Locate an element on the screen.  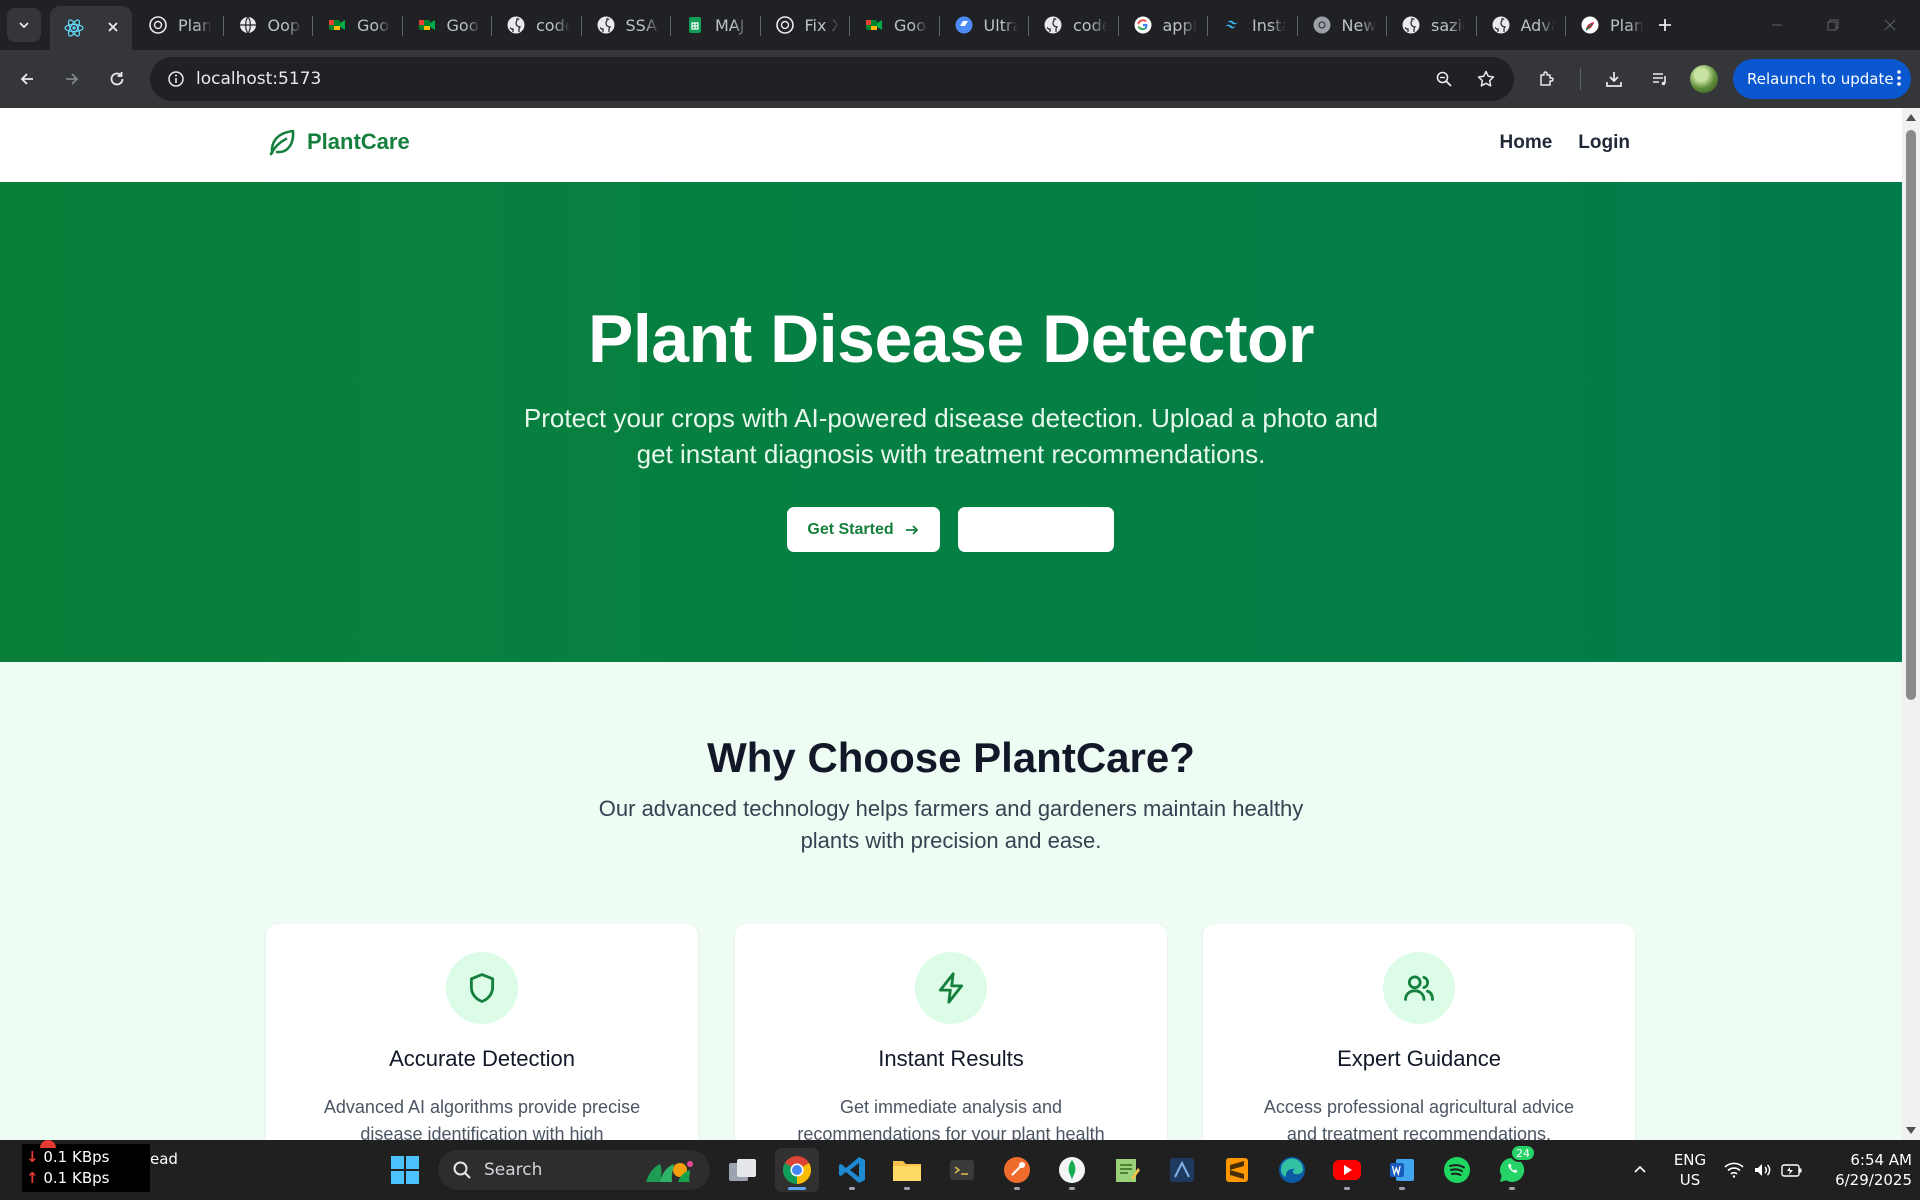
nav-home-link: Home is located at coordinates (1526, 143).